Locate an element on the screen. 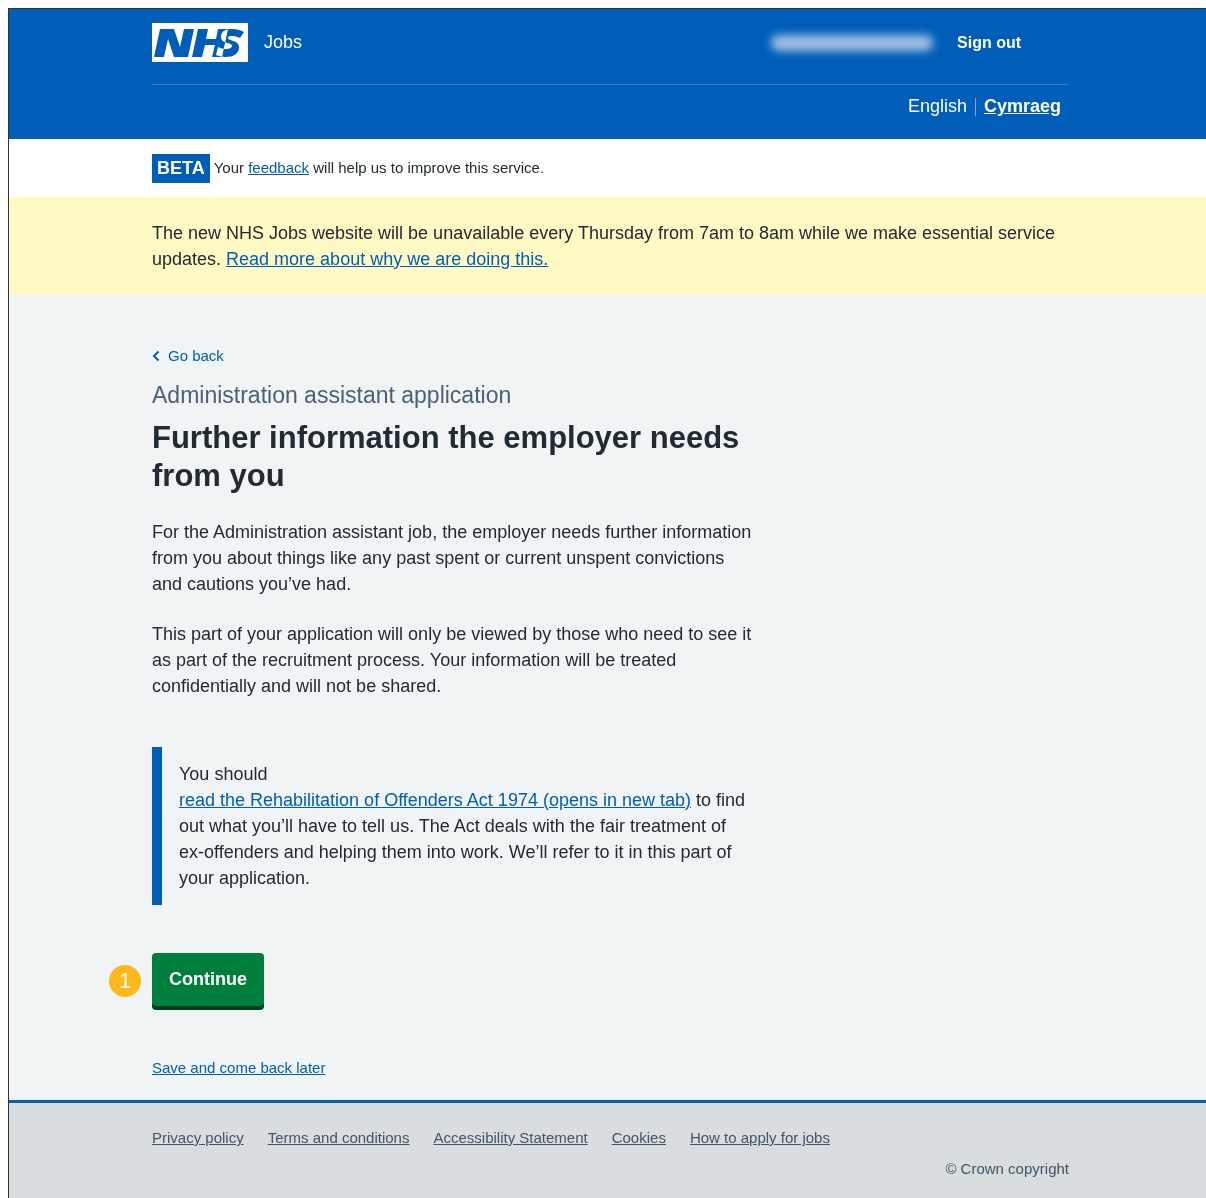 The image size is (1206, 1198). footer-link: Terms and conditions is located at coordinates (338, 1138).